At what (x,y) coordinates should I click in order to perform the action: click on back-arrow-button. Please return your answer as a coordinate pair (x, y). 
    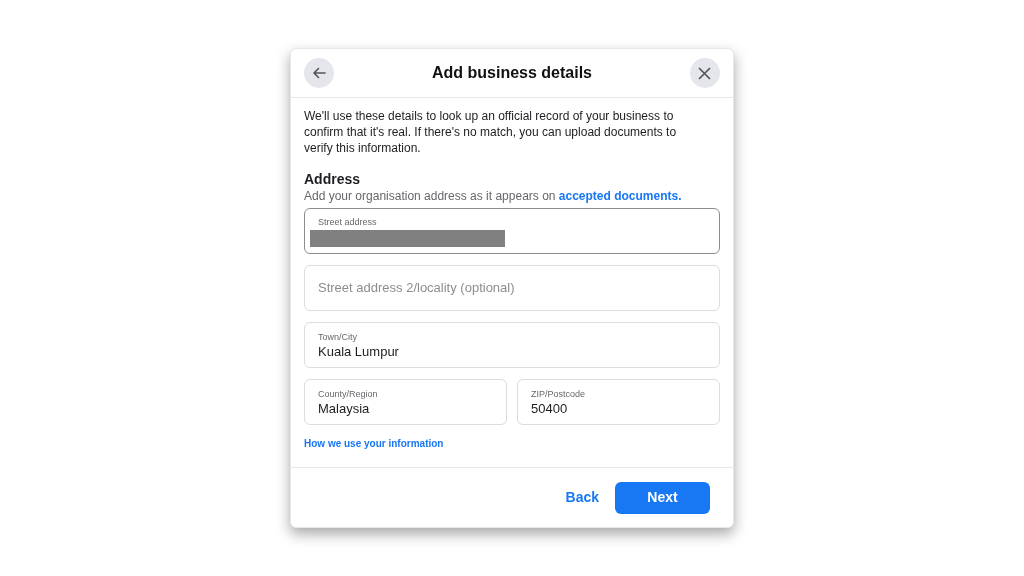
    Looking at the image, I should click on (319, 73).